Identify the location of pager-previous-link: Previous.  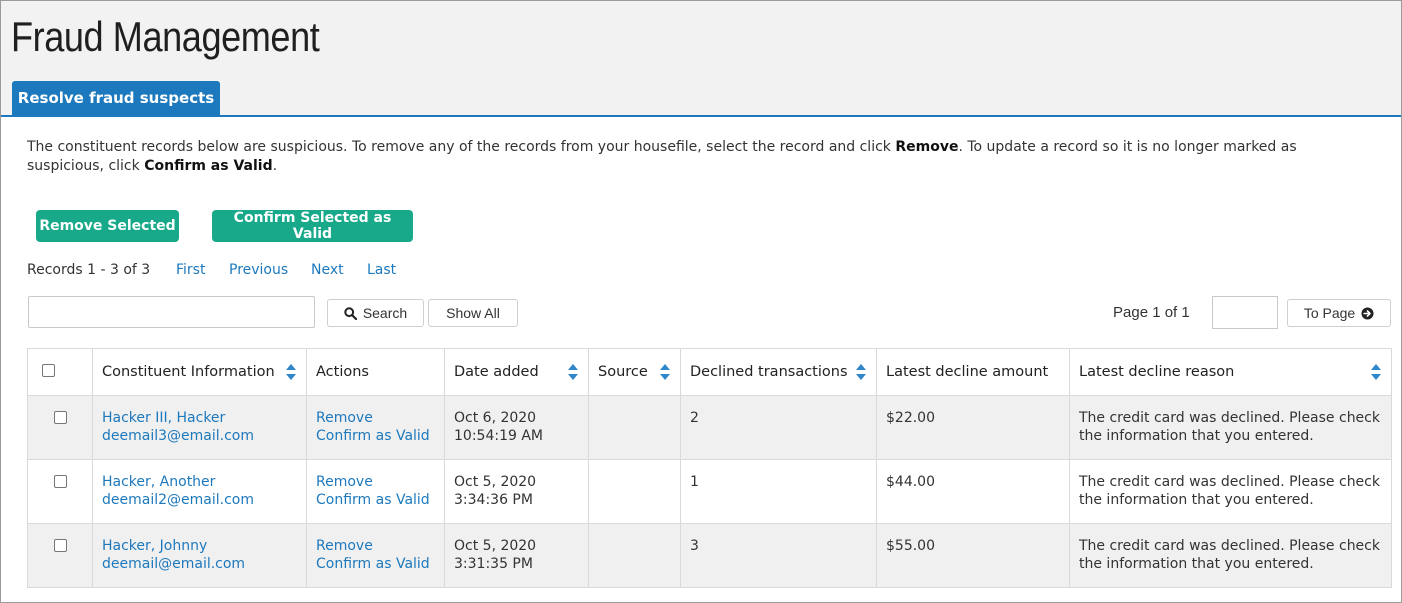
(258, 270).